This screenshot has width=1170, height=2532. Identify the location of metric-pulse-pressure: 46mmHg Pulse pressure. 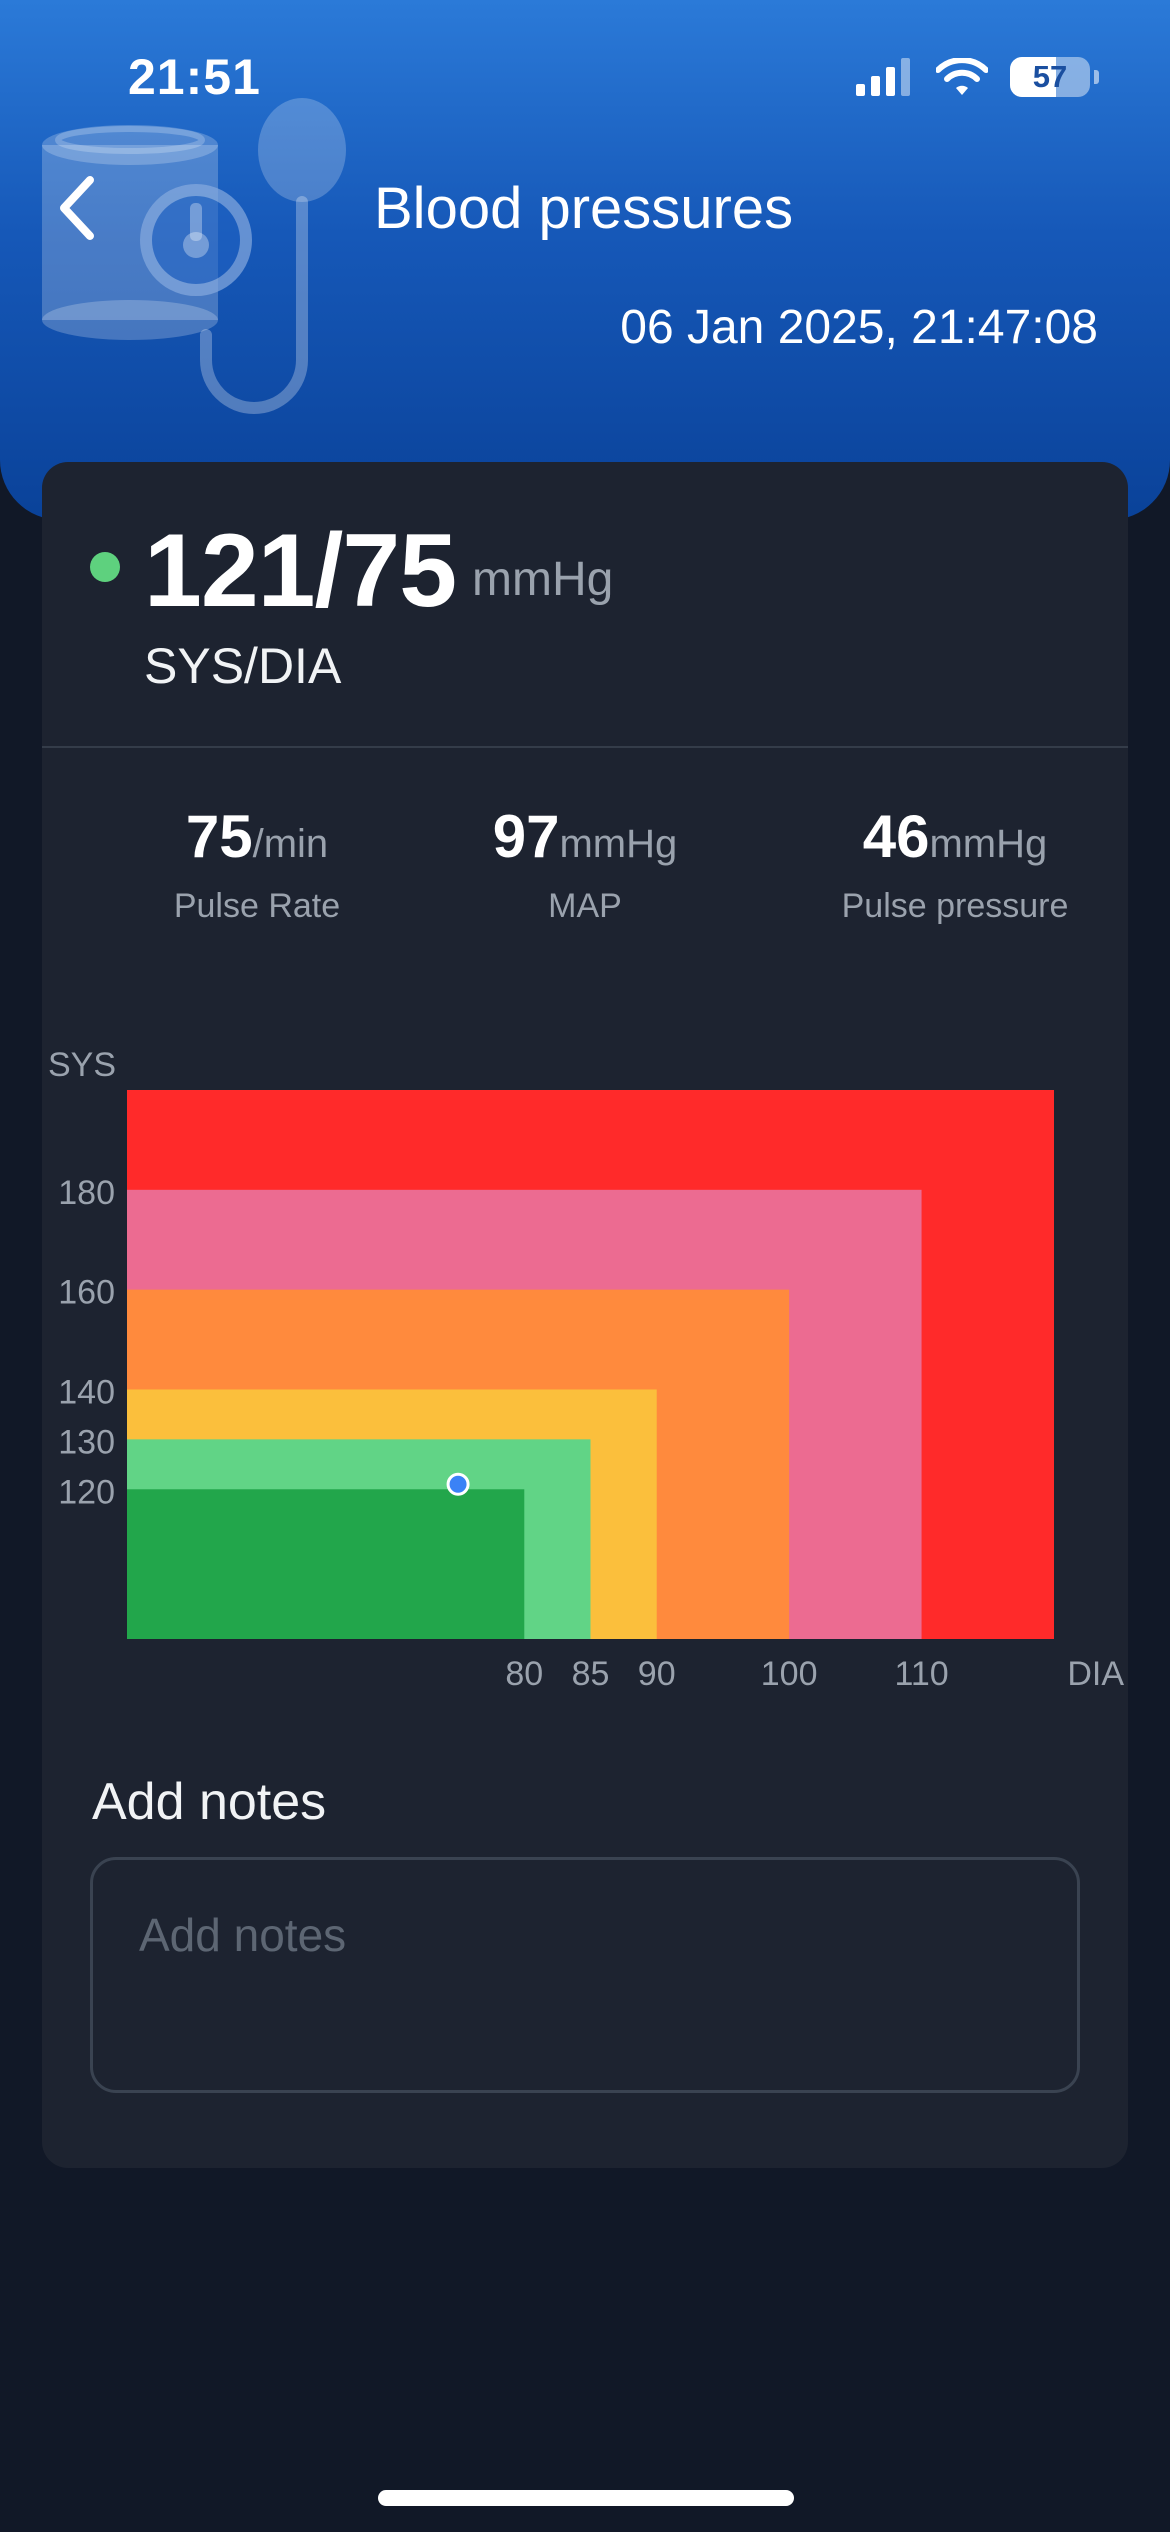
(955, 864).